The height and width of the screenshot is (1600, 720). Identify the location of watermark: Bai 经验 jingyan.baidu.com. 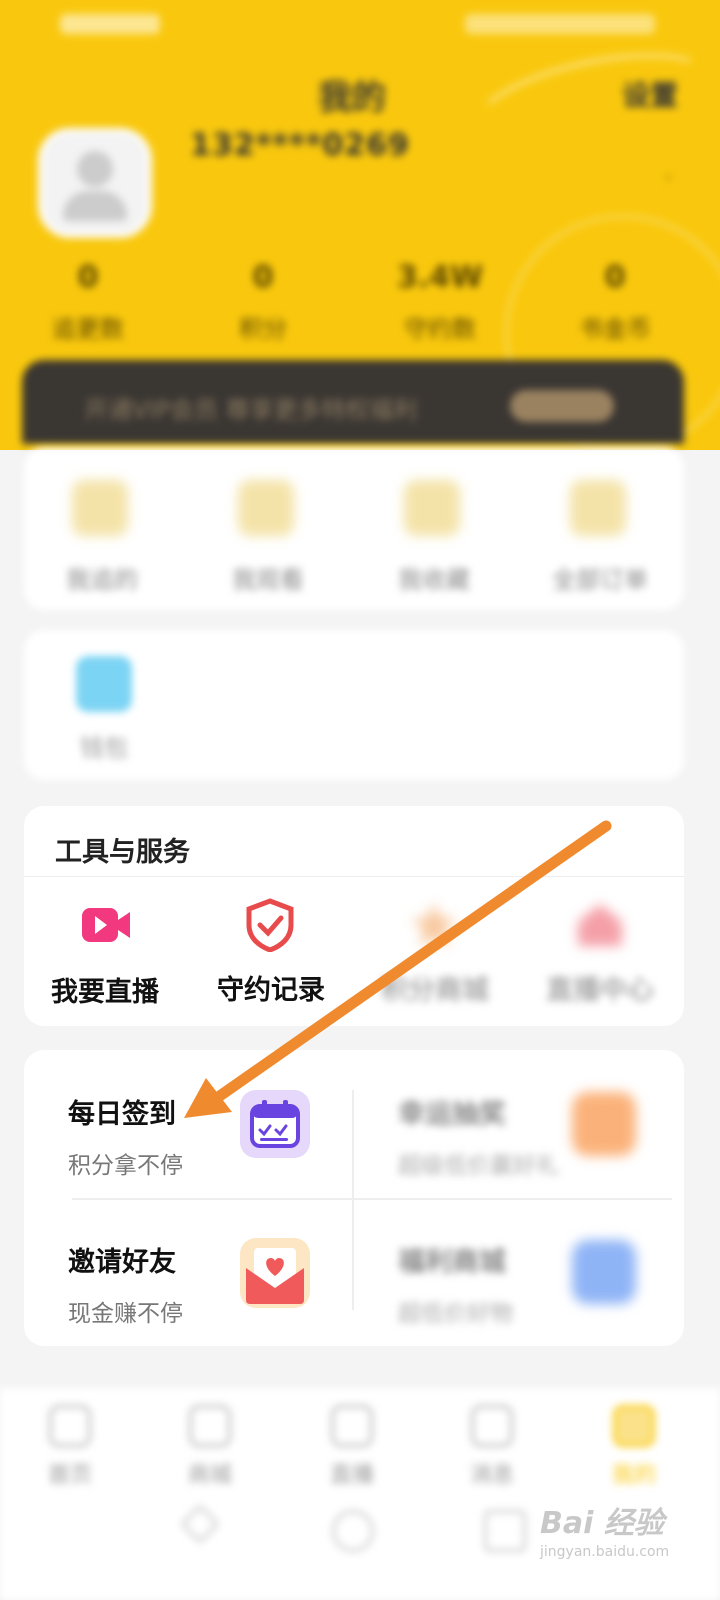
(605, 1533).